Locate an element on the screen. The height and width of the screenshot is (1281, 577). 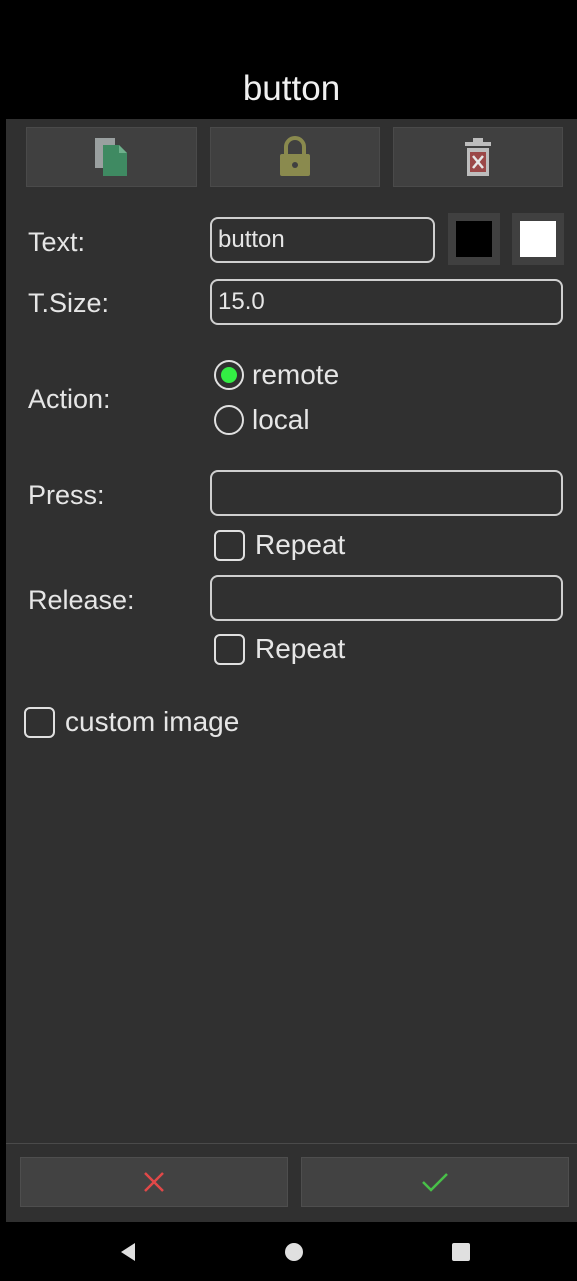
check-icon is located at coordinates (435, 1182).